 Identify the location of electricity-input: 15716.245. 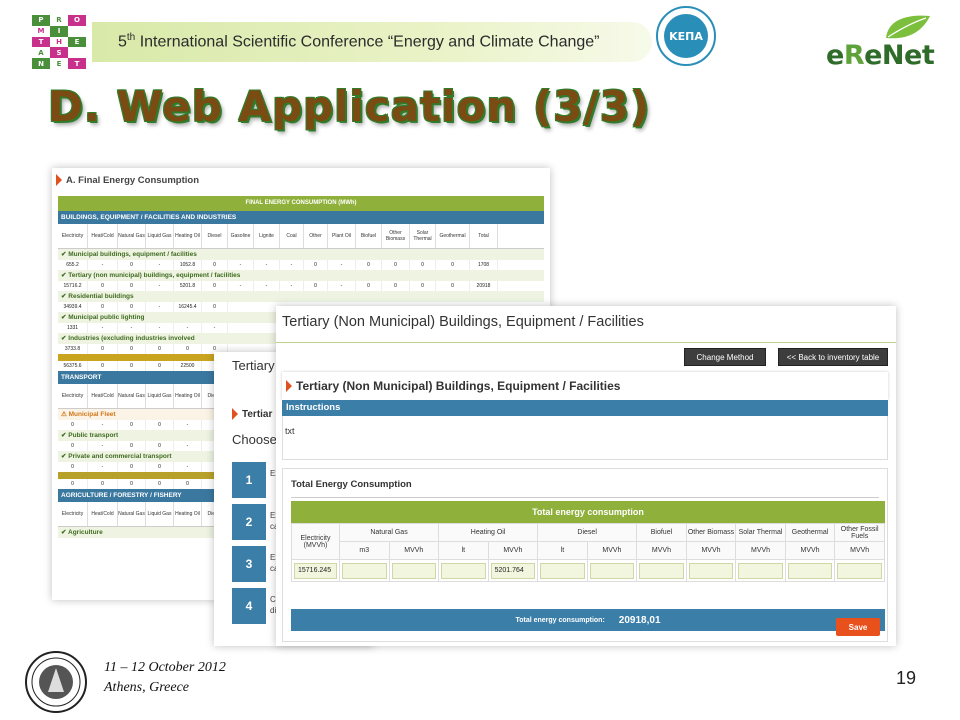
(315, 570).